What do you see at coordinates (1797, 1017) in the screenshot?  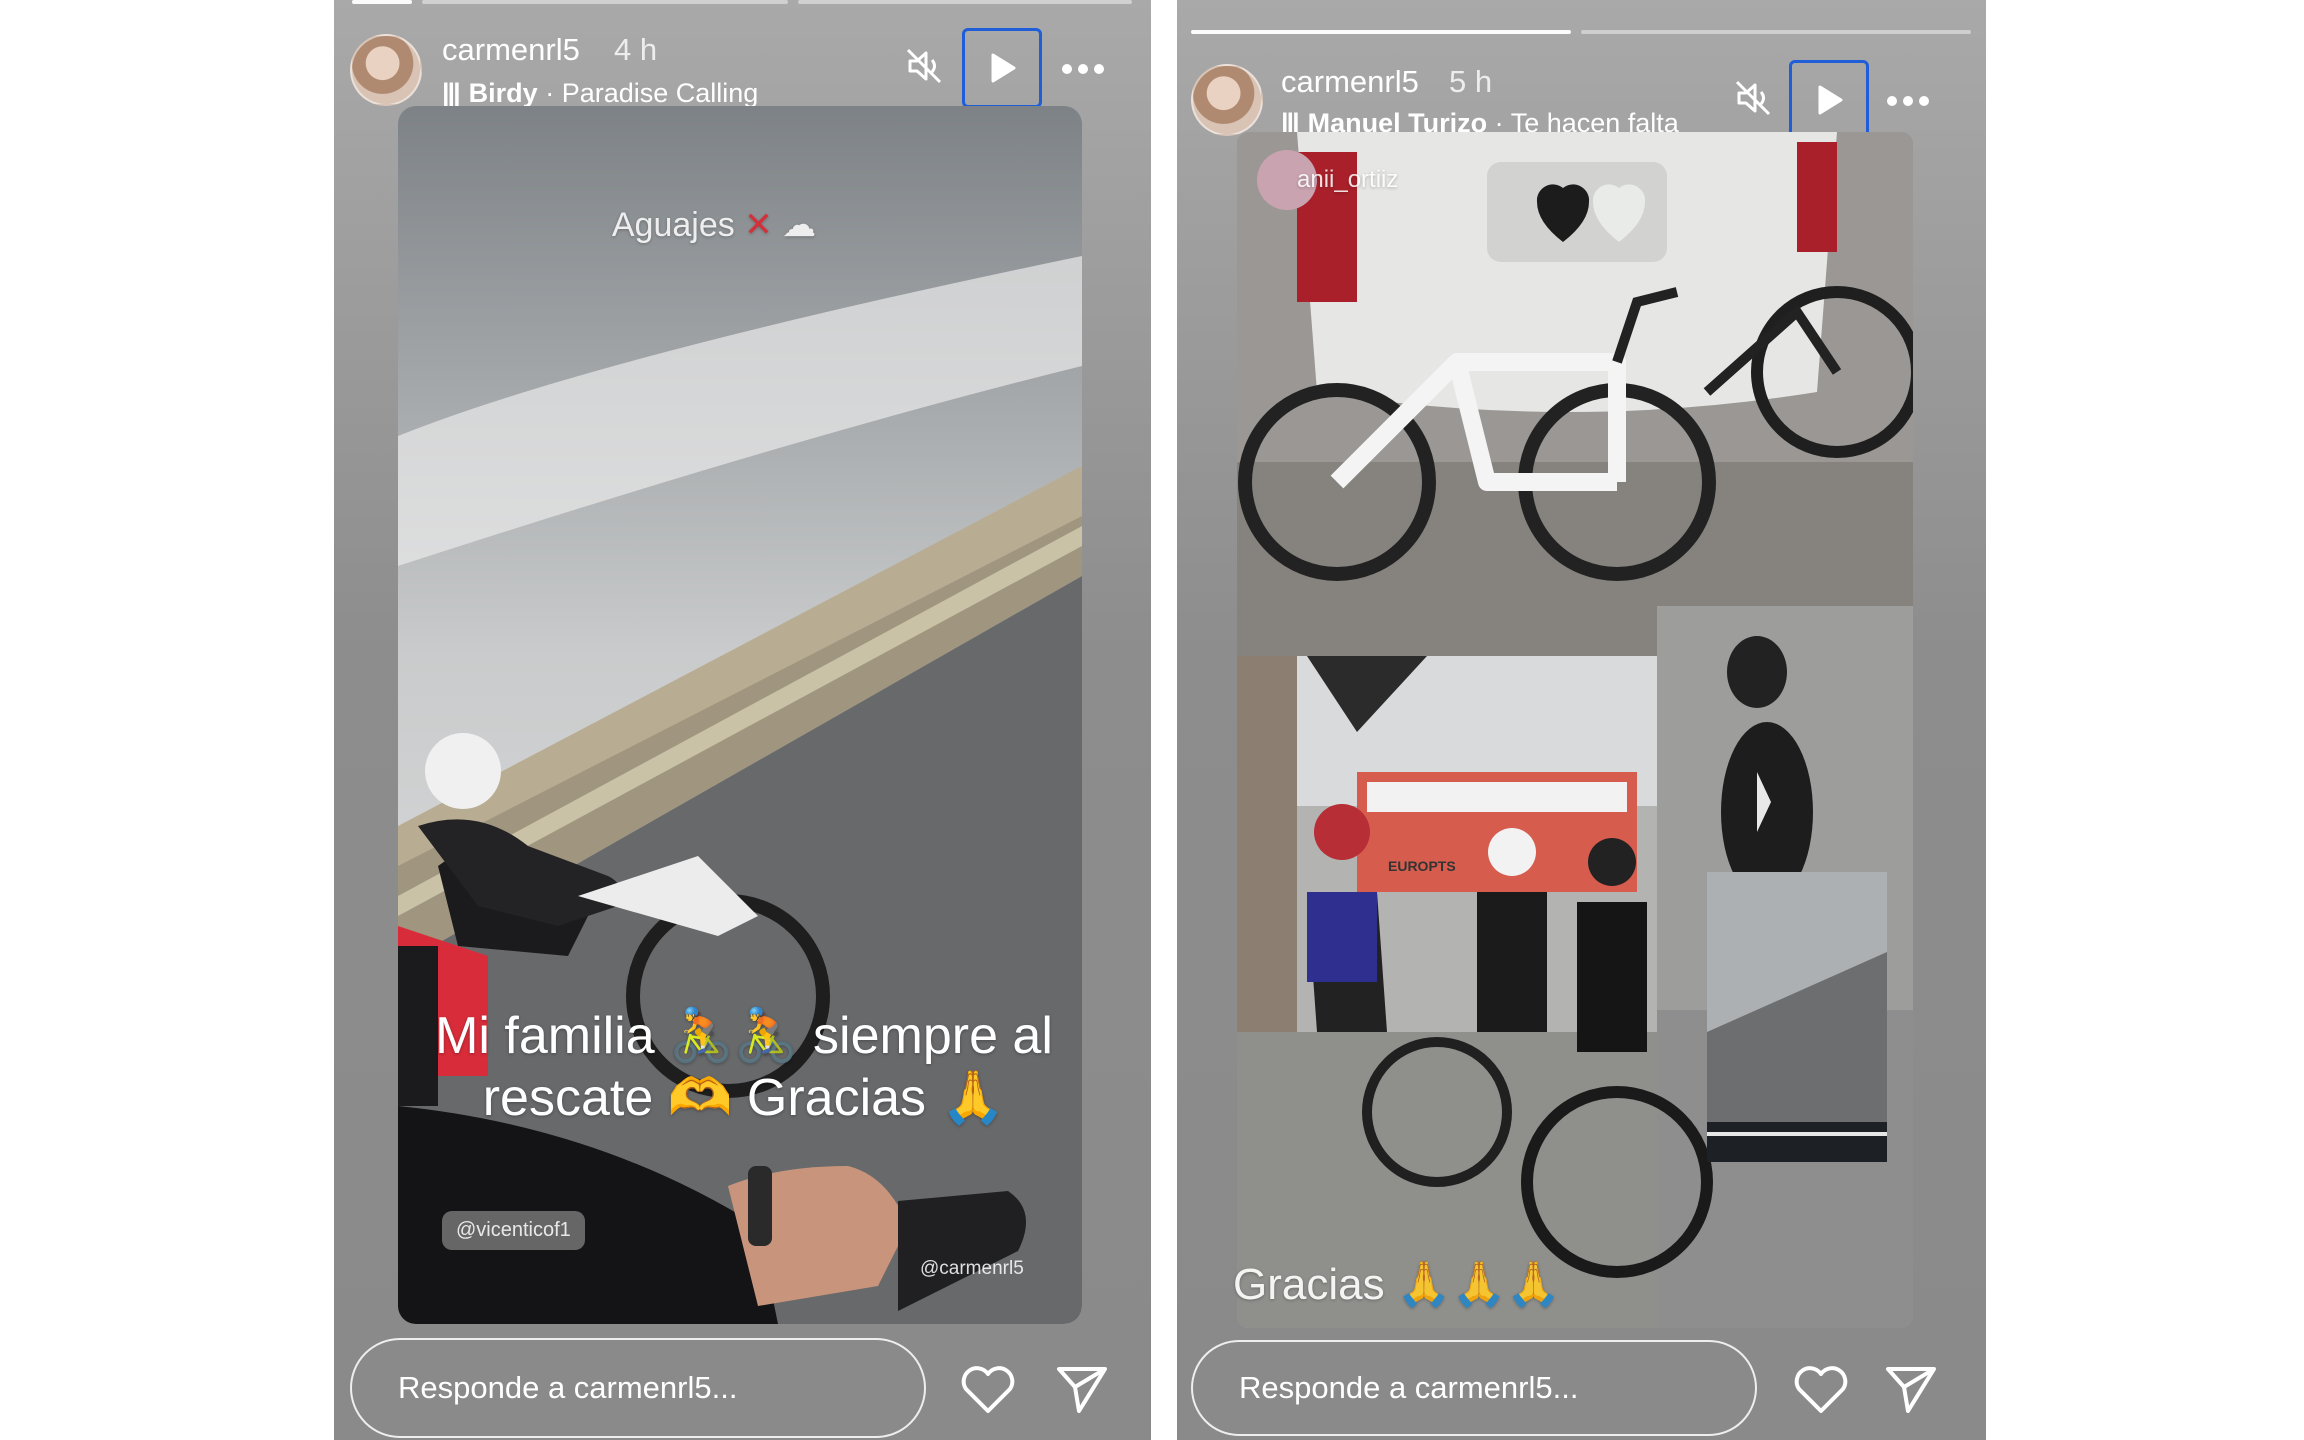 I see `road-photo` at bounding box center [1797, 1017].